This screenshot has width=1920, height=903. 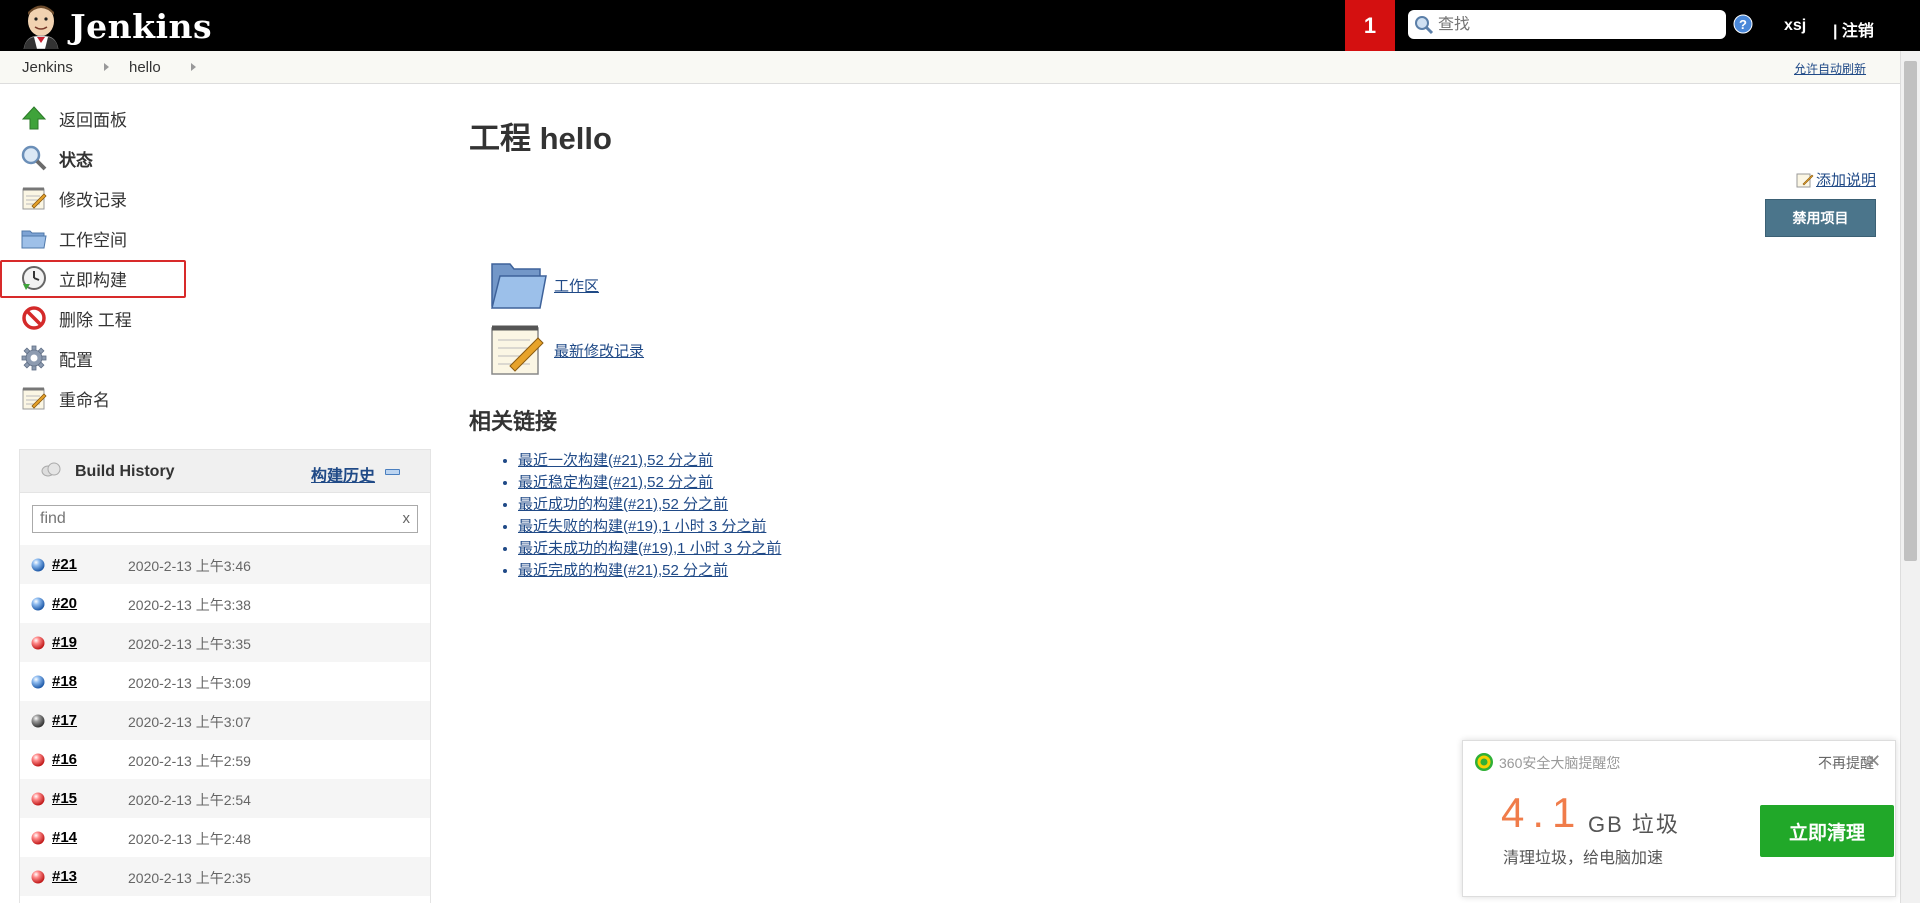 I want to click on collapse-icon, so click(x=392, y=472).